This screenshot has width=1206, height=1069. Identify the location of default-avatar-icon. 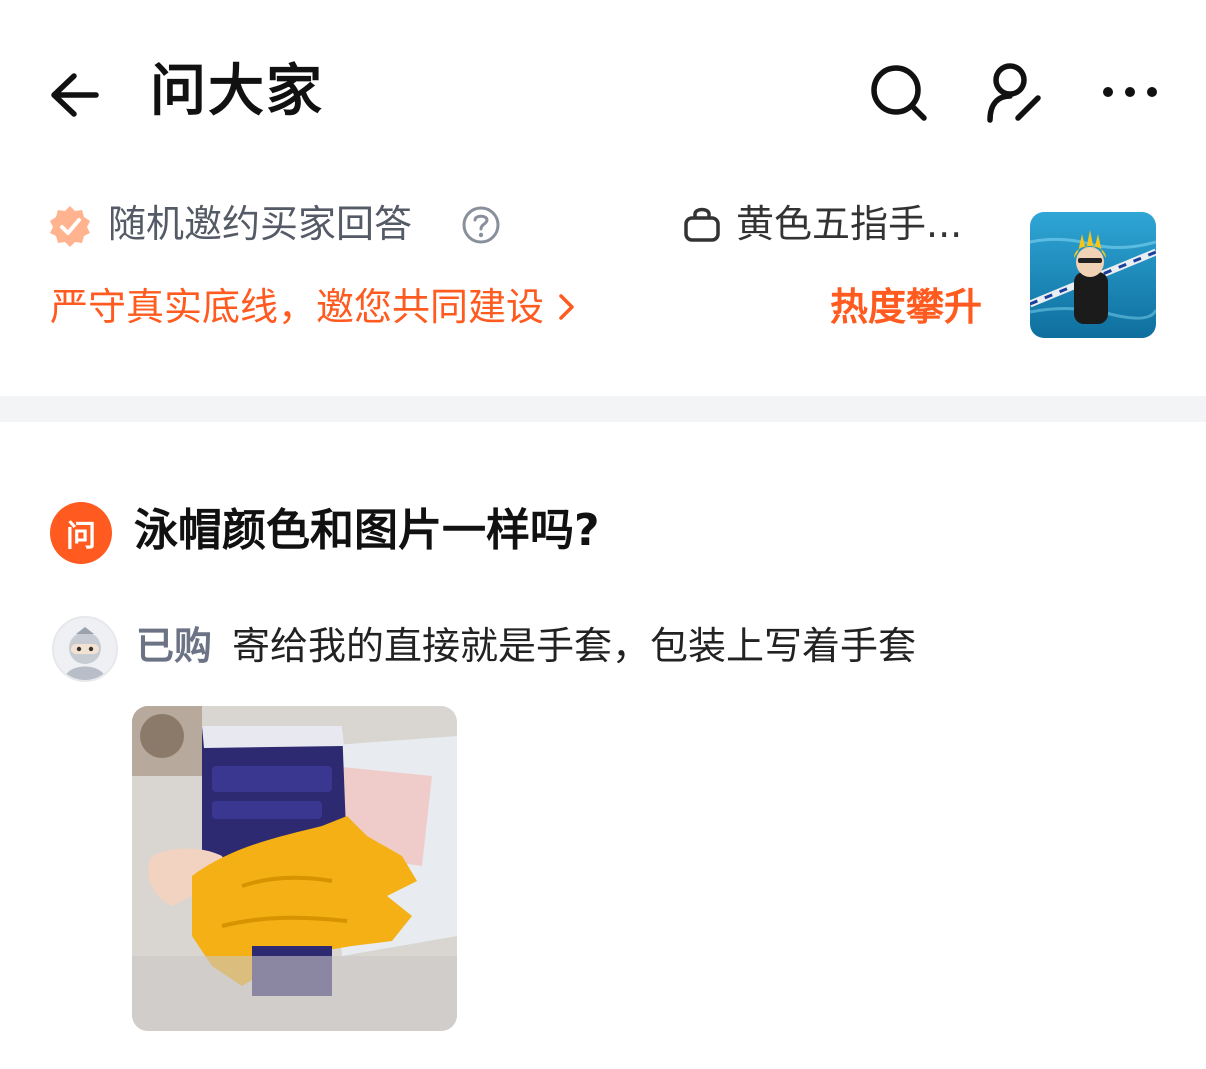
(85, 649).